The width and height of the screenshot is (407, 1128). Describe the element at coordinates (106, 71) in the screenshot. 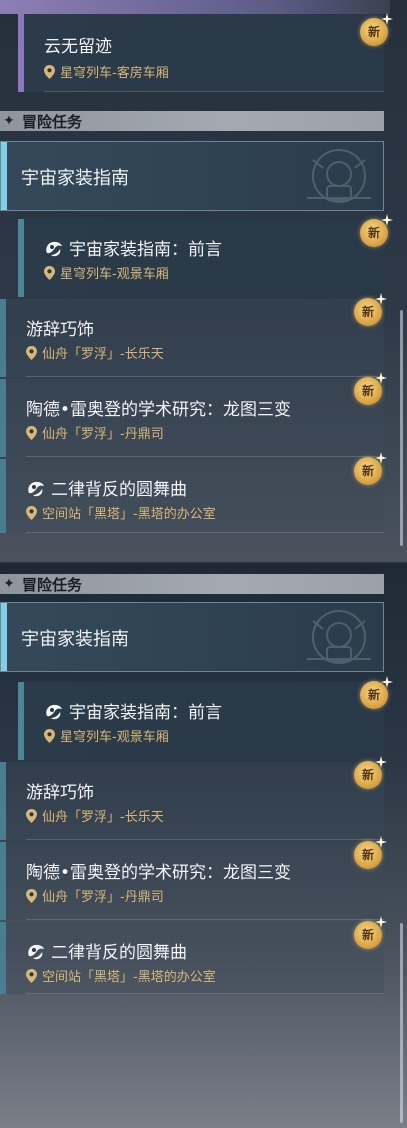

I see `quest-location: 星穹列车-客房车厢` at that location.